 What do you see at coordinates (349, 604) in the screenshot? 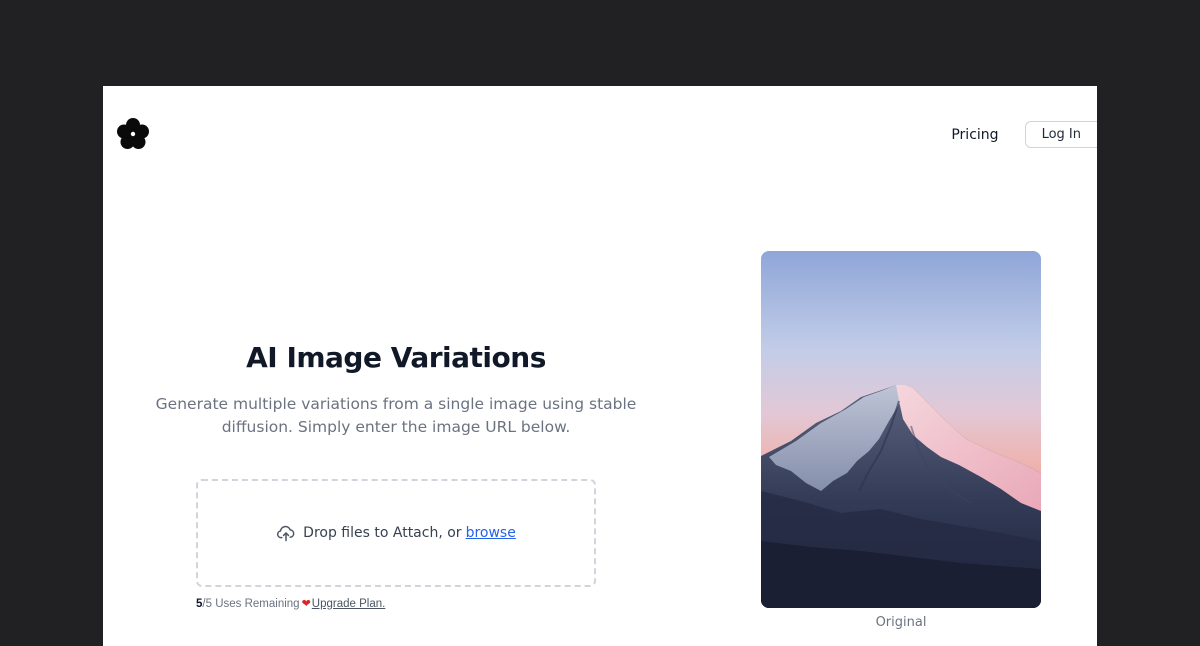
I see `upgrade-plan-link: Upgrade Plan.` at bounding box center [349, 604].